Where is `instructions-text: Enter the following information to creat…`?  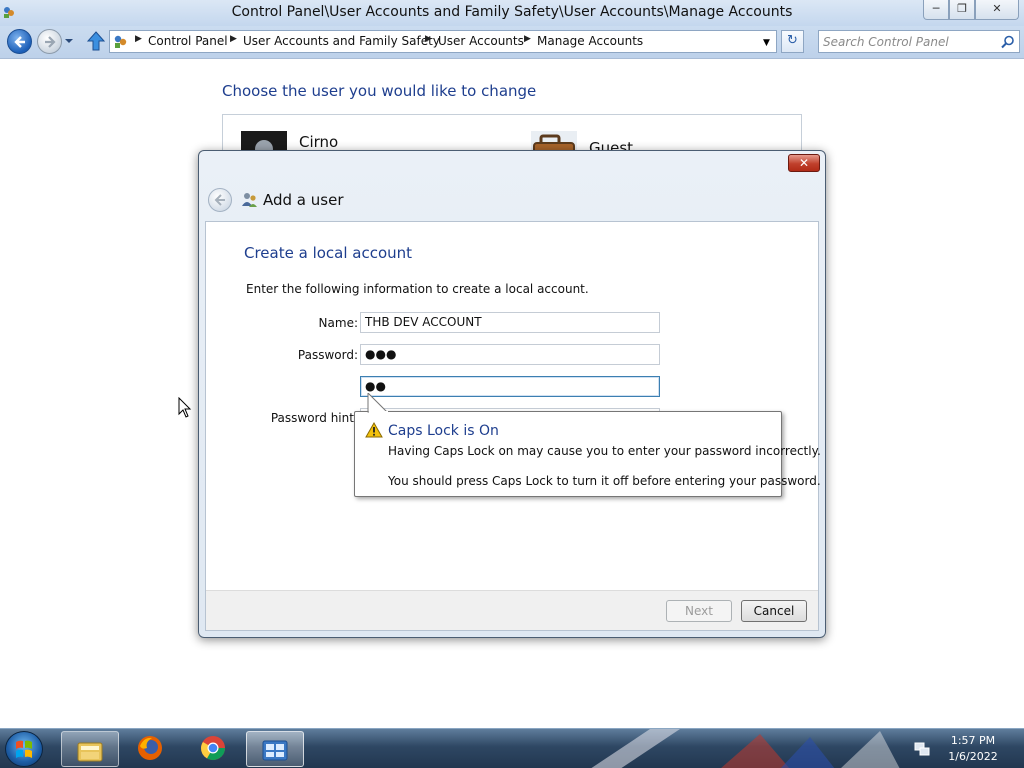
instructions-text: Enter the following information to creat… is located at coordinates (417, 289).